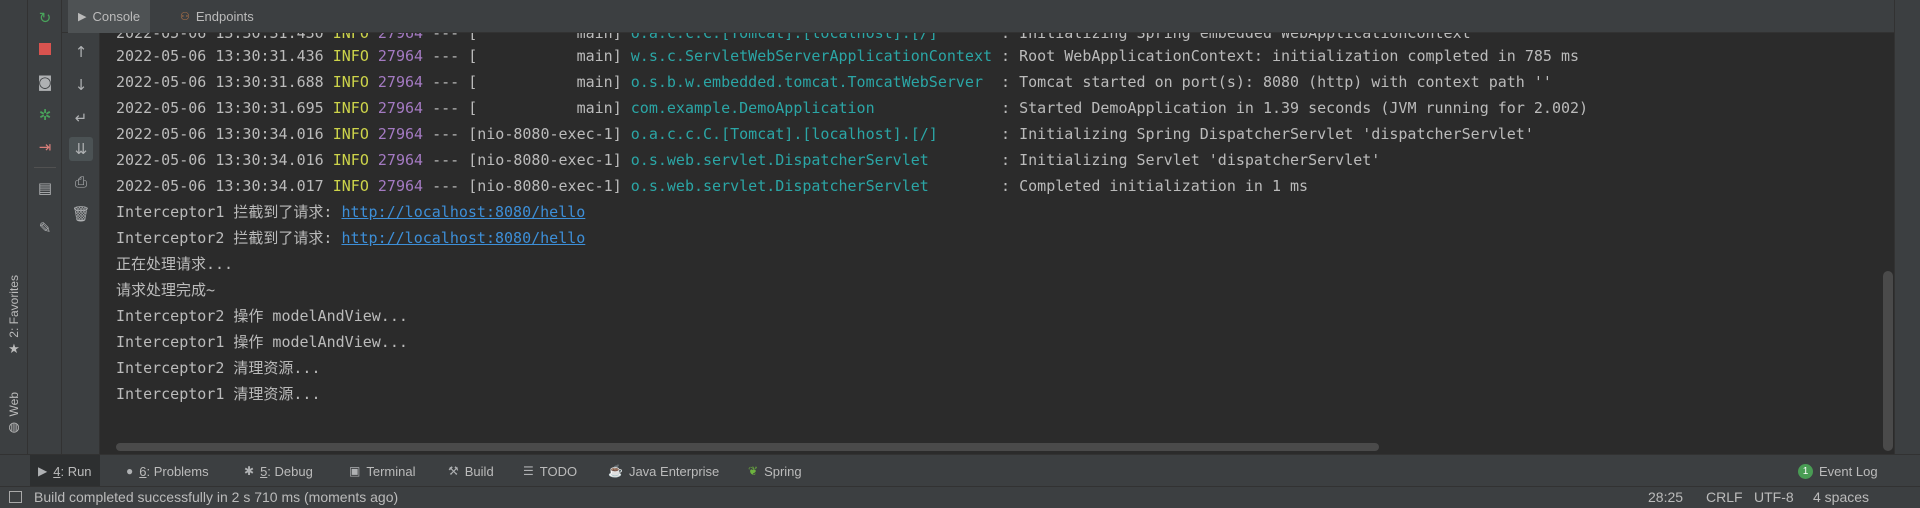 Image resolution: width=1920 pixels, height=508 pixels. Describe the element at coordinates (1888, 361) in the screenshot. I see `vertical-scrollbar` at that location.